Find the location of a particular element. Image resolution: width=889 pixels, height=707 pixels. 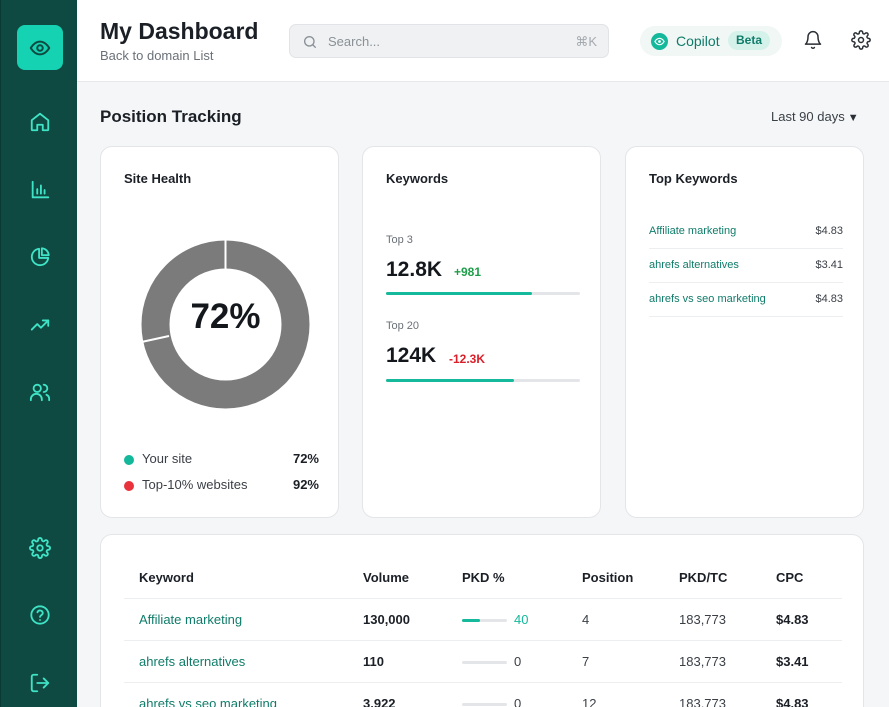

top-keyword-name: ahrefs vs seo marketing is located at coordinates (707, 299).